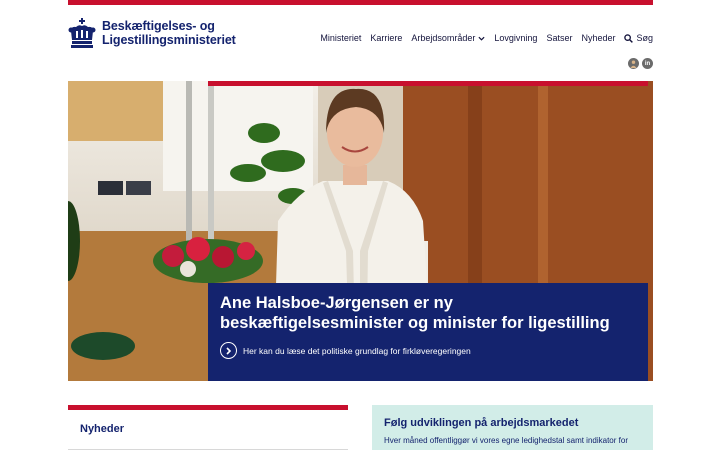  What do you see at coordinates (340, 38) in the screenshot?
I see `nav-item-ministeriet: Ministeriet` at bounding box center [340, 38].